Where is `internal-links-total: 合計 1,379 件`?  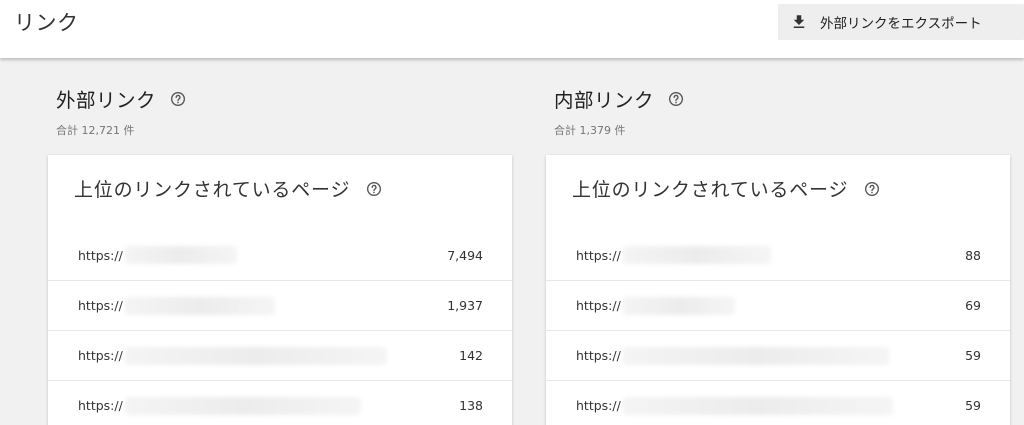 internal-links-total: 合計 1,379 件 is located at coordinates (590, 130).